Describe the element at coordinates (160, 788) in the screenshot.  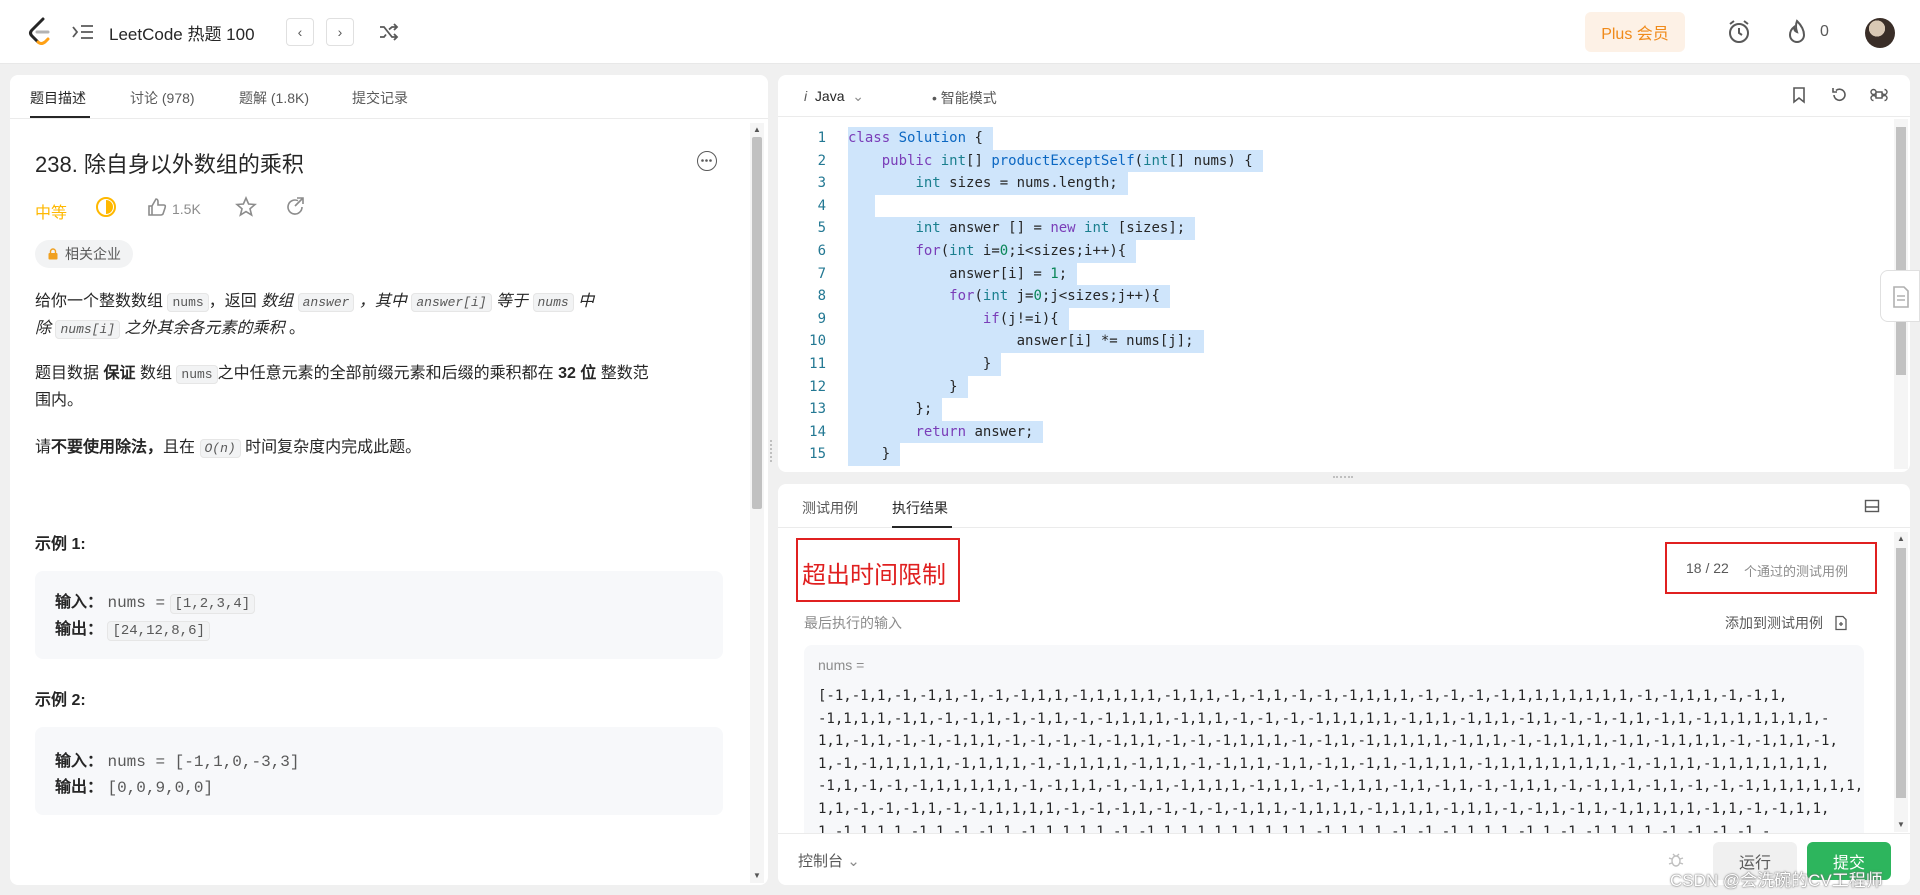
I see `output-value: [0,0,9,0,0]` at that location.